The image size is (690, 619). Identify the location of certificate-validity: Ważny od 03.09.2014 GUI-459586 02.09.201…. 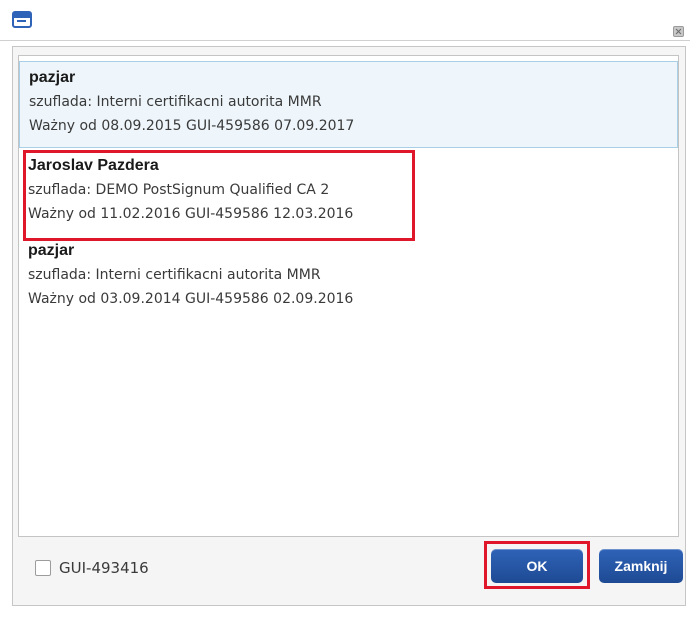
(191, 299).